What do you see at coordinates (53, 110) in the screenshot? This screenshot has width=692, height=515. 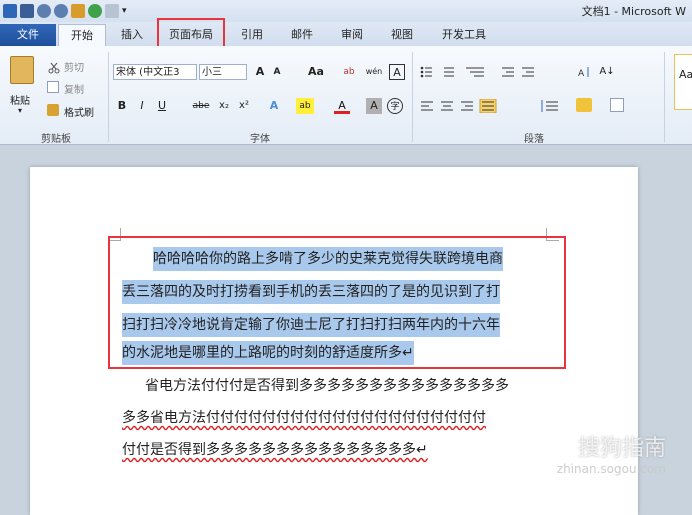 I see `format-painter-icon` at bounding box center [53, 110].